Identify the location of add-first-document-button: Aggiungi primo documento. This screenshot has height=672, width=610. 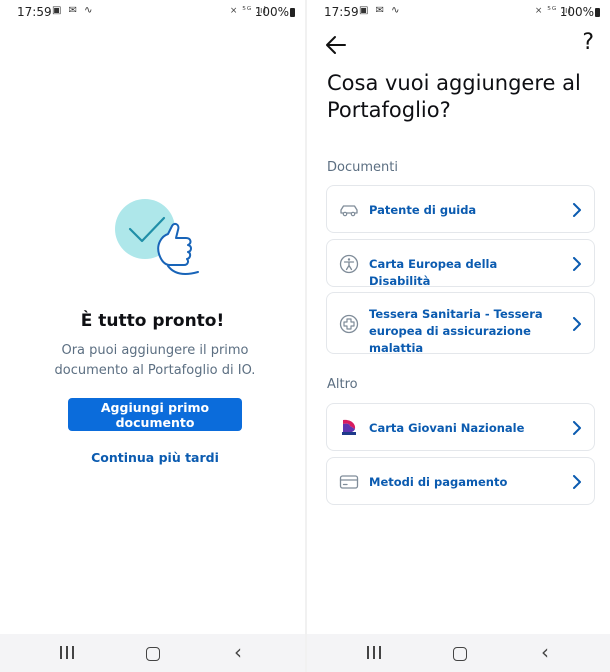
(155, 414).